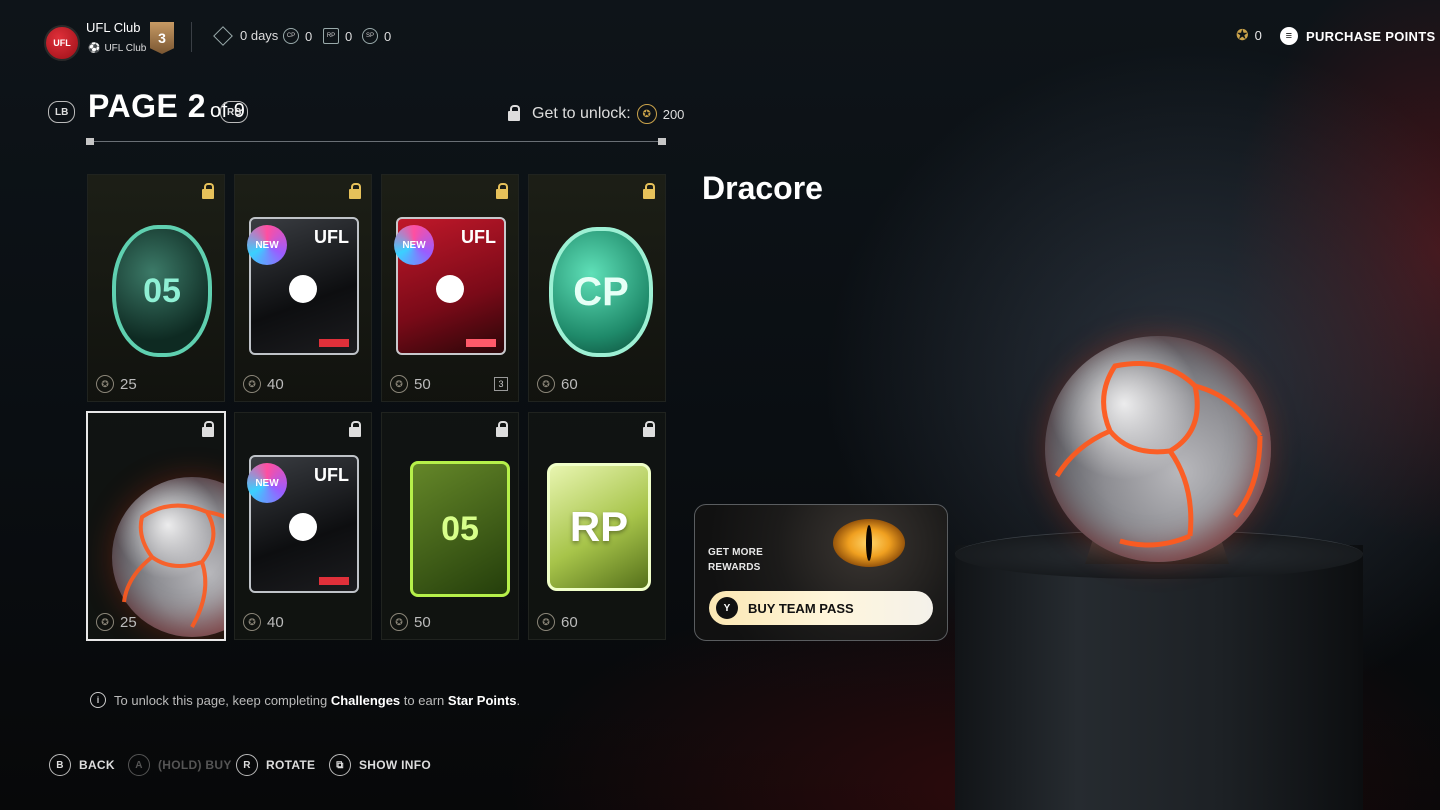  What do you see at coordinates (395, 765) in the screenshot?
I see `show-info-label: SHOW INFO` at bounding box center [395, 765].